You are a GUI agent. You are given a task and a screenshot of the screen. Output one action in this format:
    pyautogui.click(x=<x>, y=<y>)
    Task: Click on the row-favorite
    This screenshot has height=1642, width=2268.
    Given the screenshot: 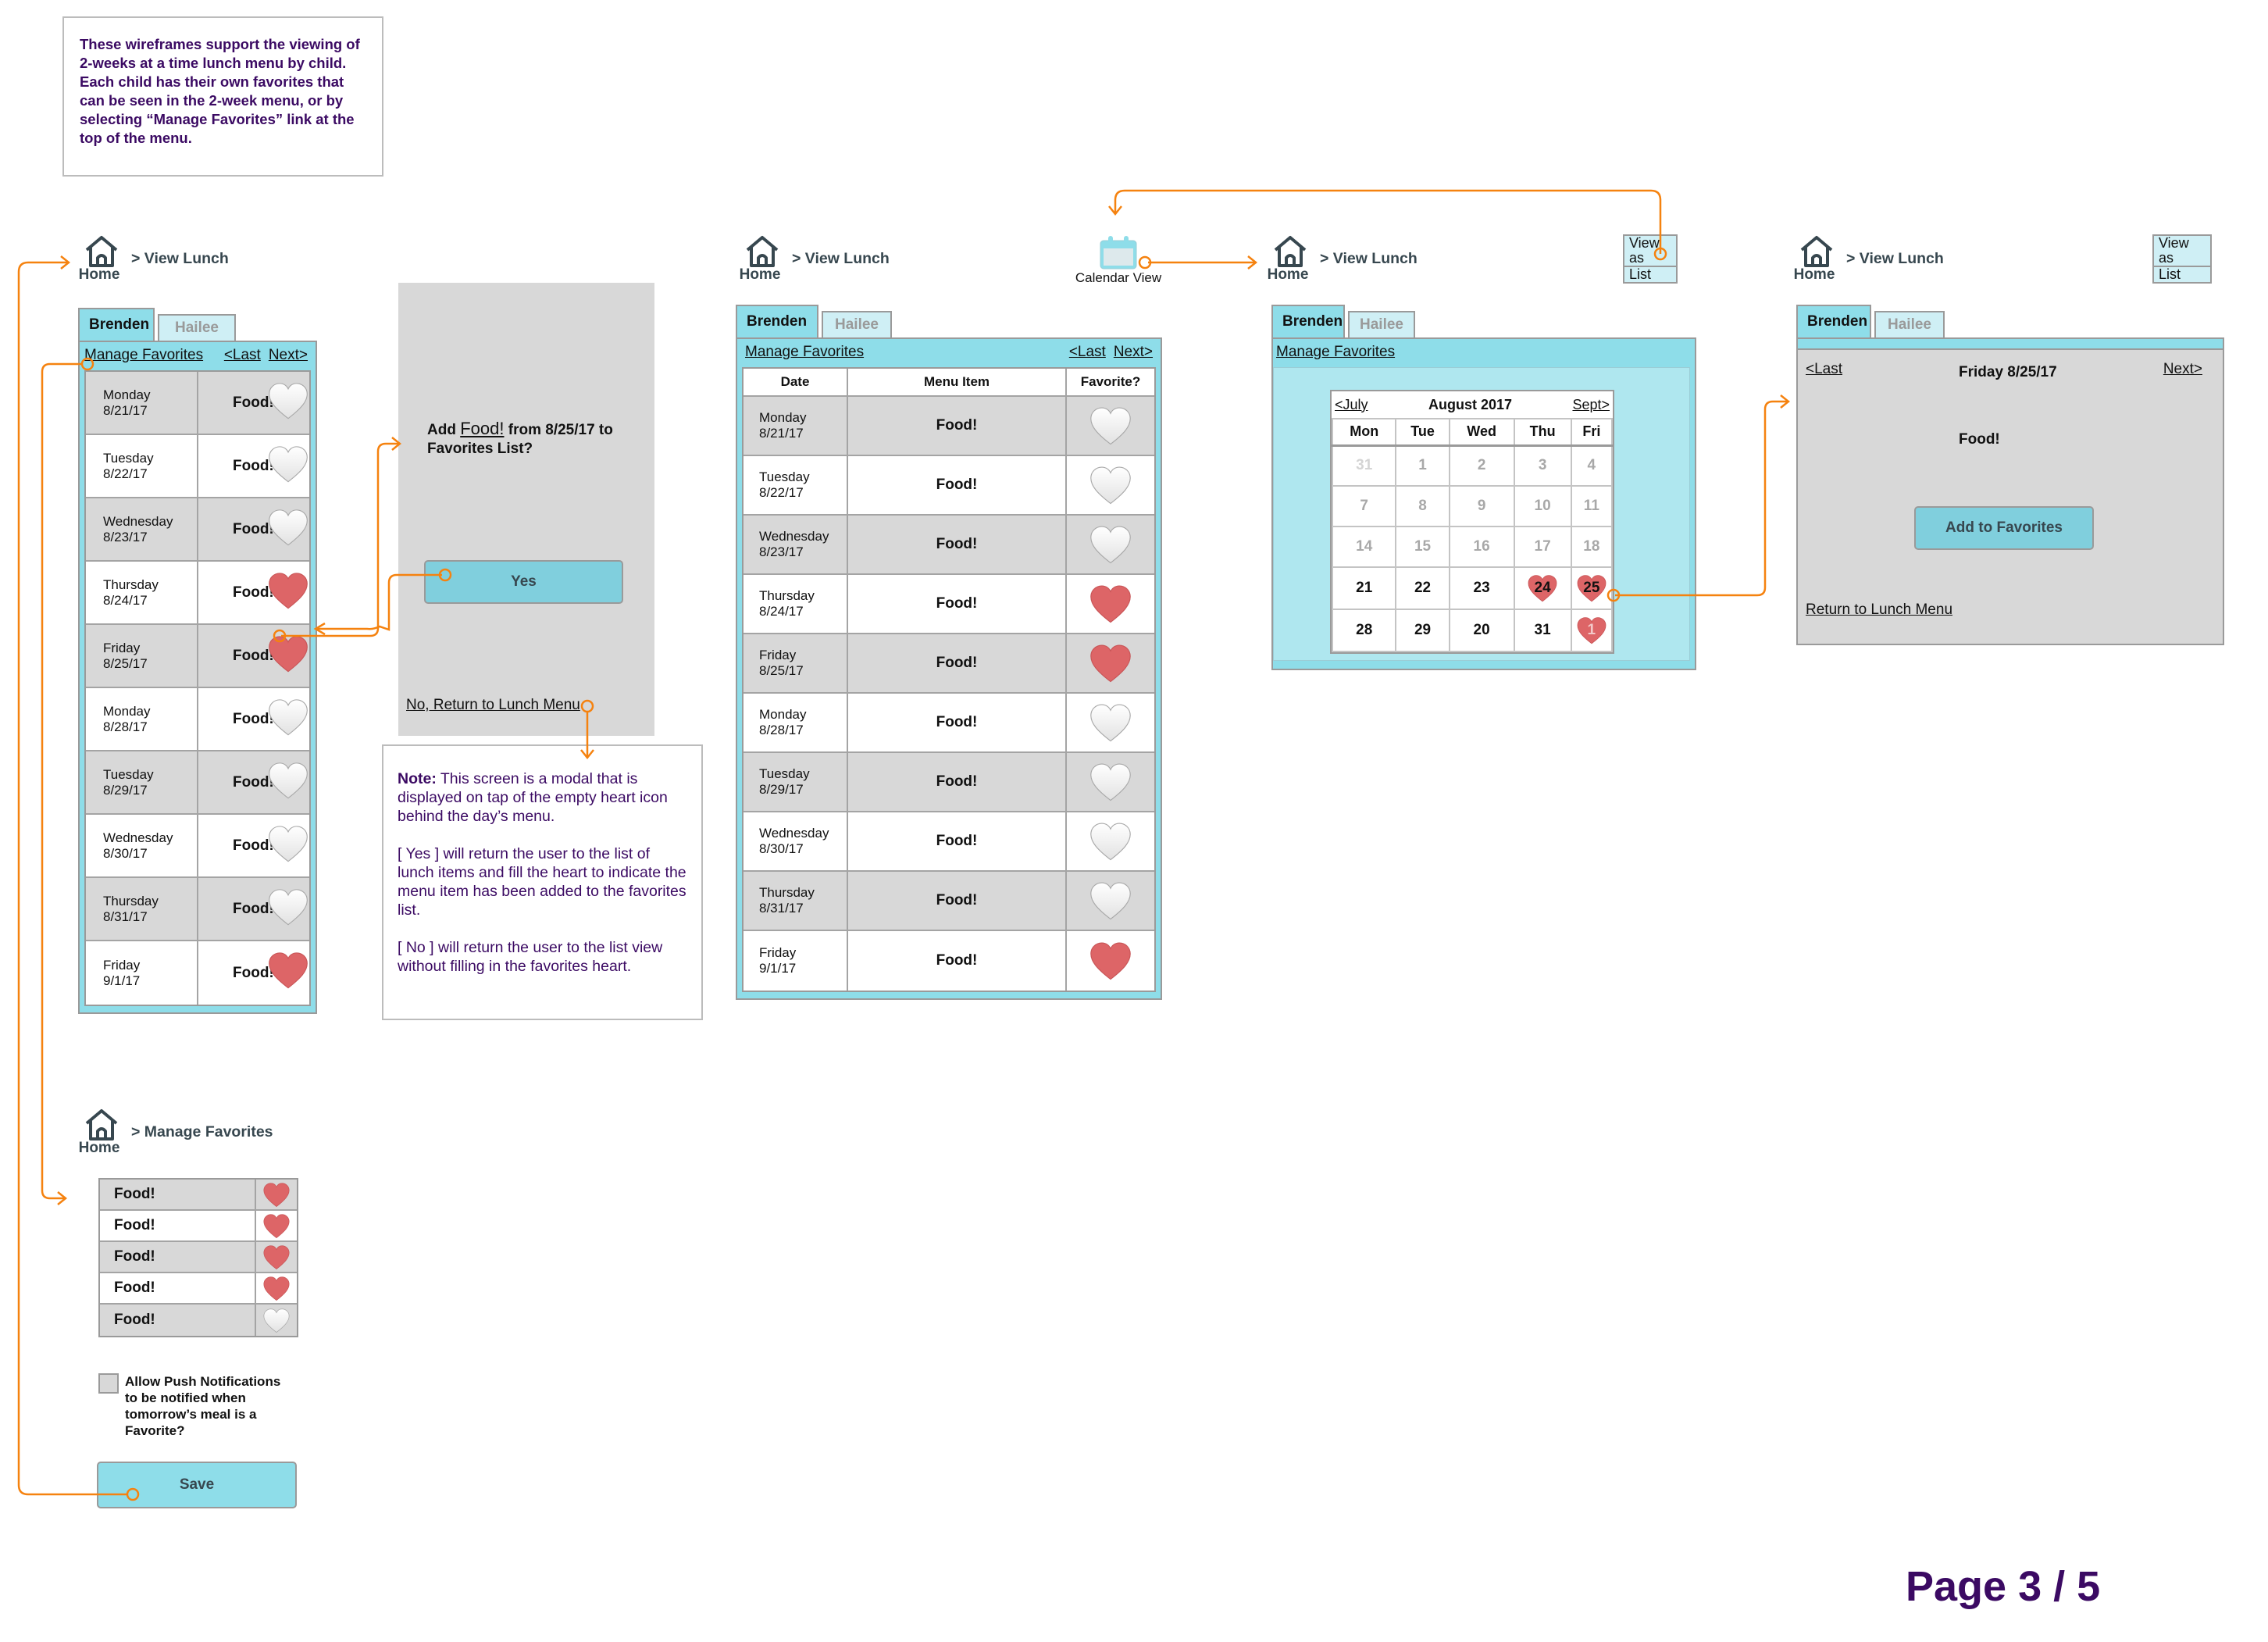 What is the action you would take?
    pyautogui.click(x=1110, y=485)
    